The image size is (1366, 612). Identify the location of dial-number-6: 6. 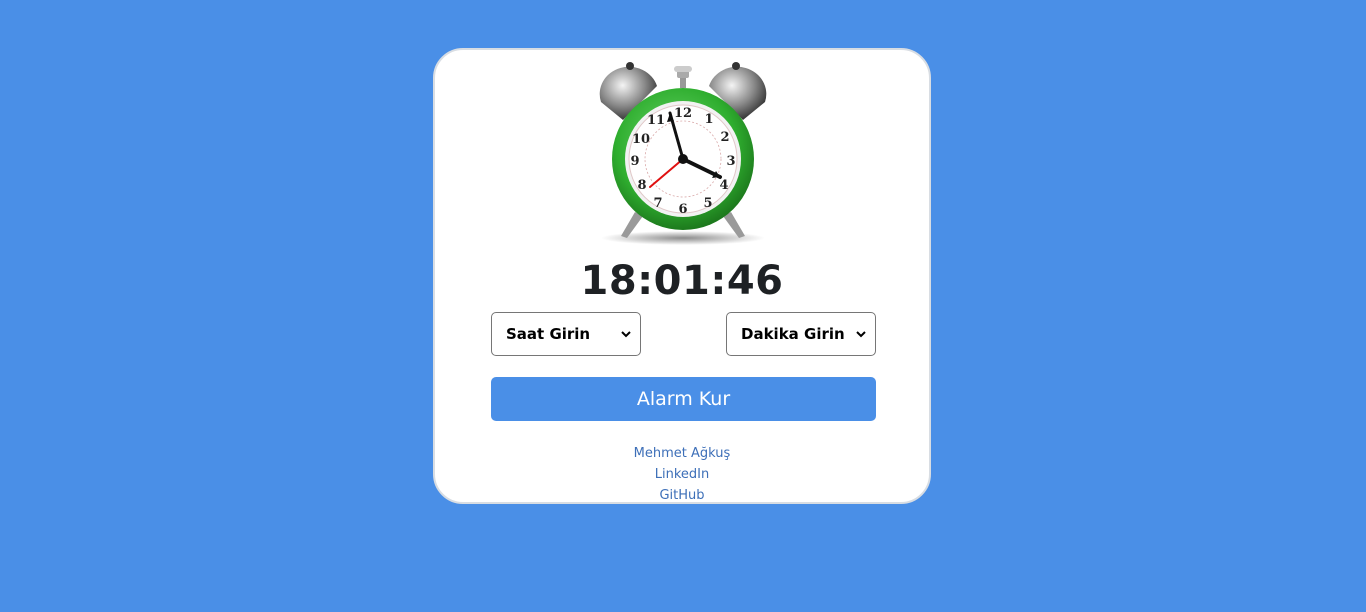
(682, 209).